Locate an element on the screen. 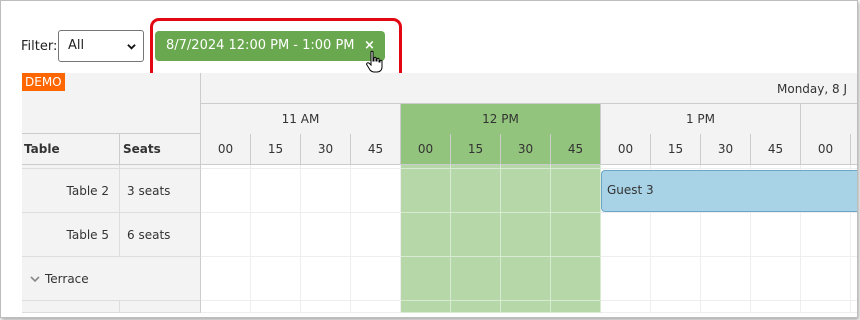 The image size is (860, 320). hour-header is located at coordinates (829, 119).